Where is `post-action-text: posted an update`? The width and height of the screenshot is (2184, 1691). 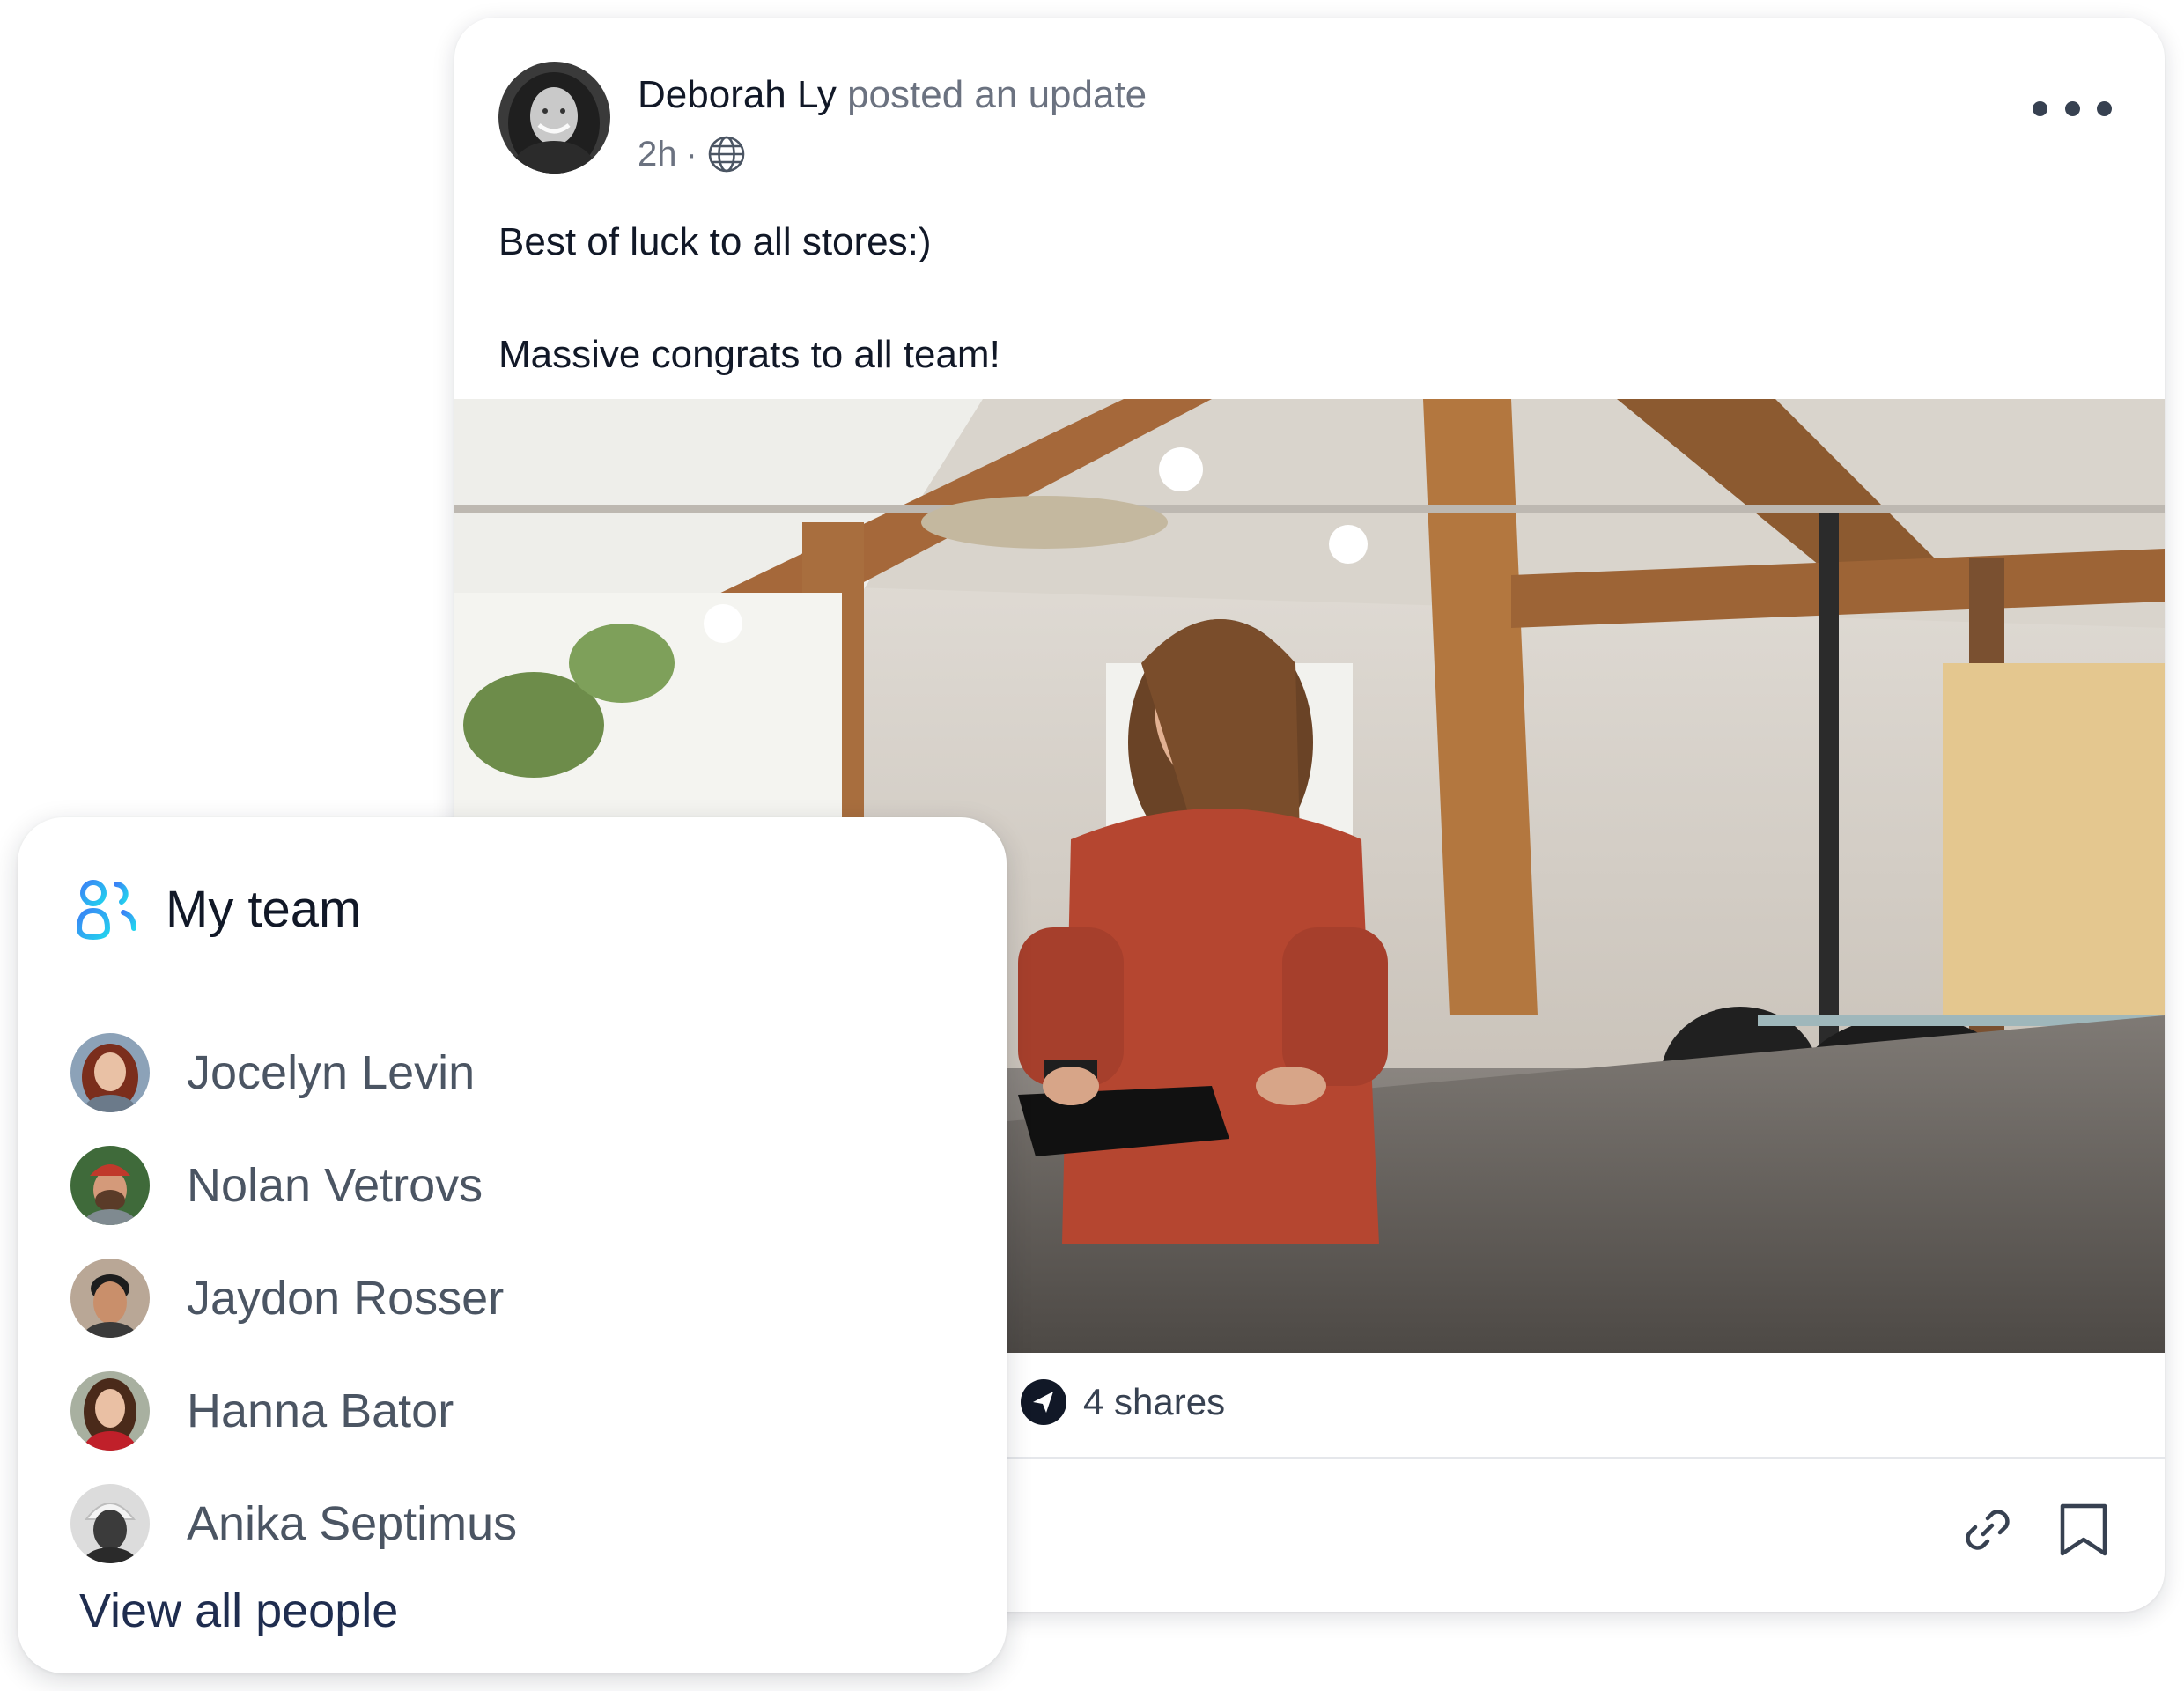 post-action-text: posted an update is located at coordinates (991, 94).